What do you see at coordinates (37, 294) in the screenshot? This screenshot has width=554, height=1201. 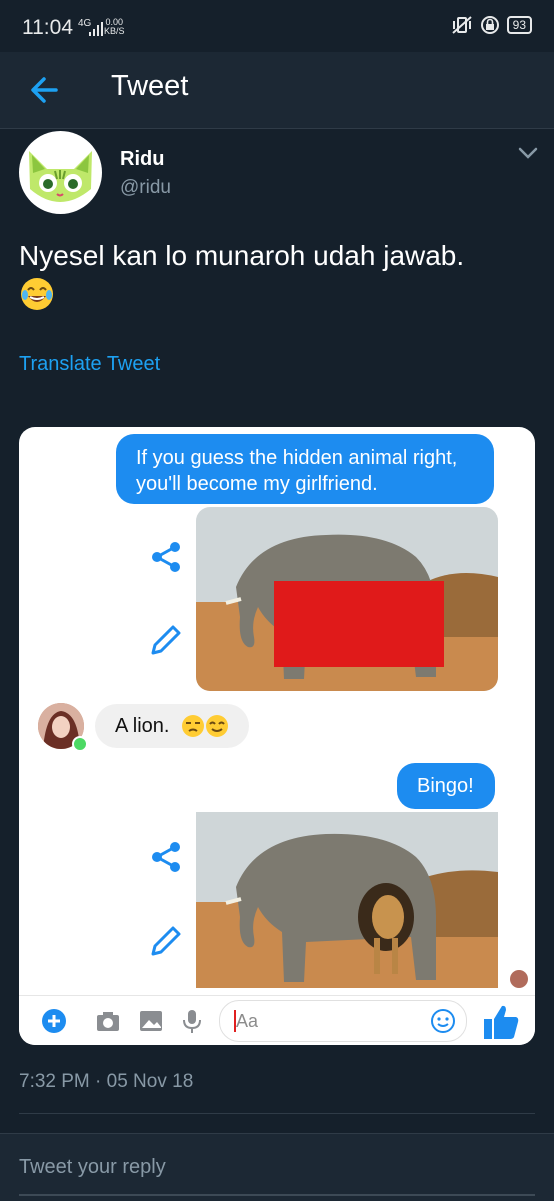 I see `laughing-emoji-icon` at bounding box center [37, 294].